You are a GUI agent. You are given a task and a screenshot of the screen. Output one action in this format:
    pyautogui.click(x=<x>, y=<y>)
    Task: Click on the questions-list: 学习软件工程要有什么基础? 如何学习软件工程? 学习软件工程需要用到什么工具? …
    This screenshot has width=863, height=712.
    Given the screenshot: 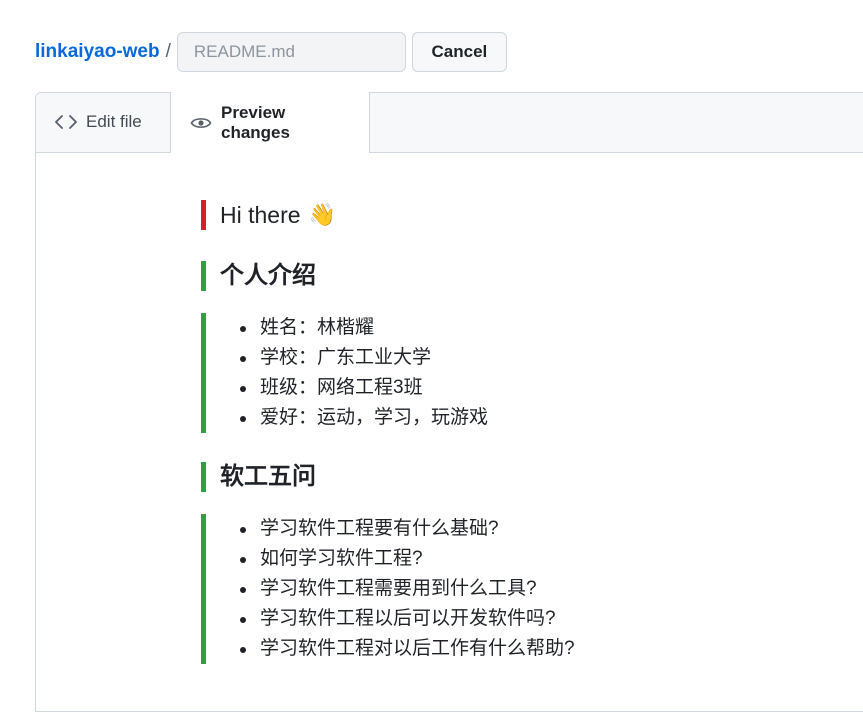 What is the action you would take?
    pyautogui.click(x=397, y=589)
    